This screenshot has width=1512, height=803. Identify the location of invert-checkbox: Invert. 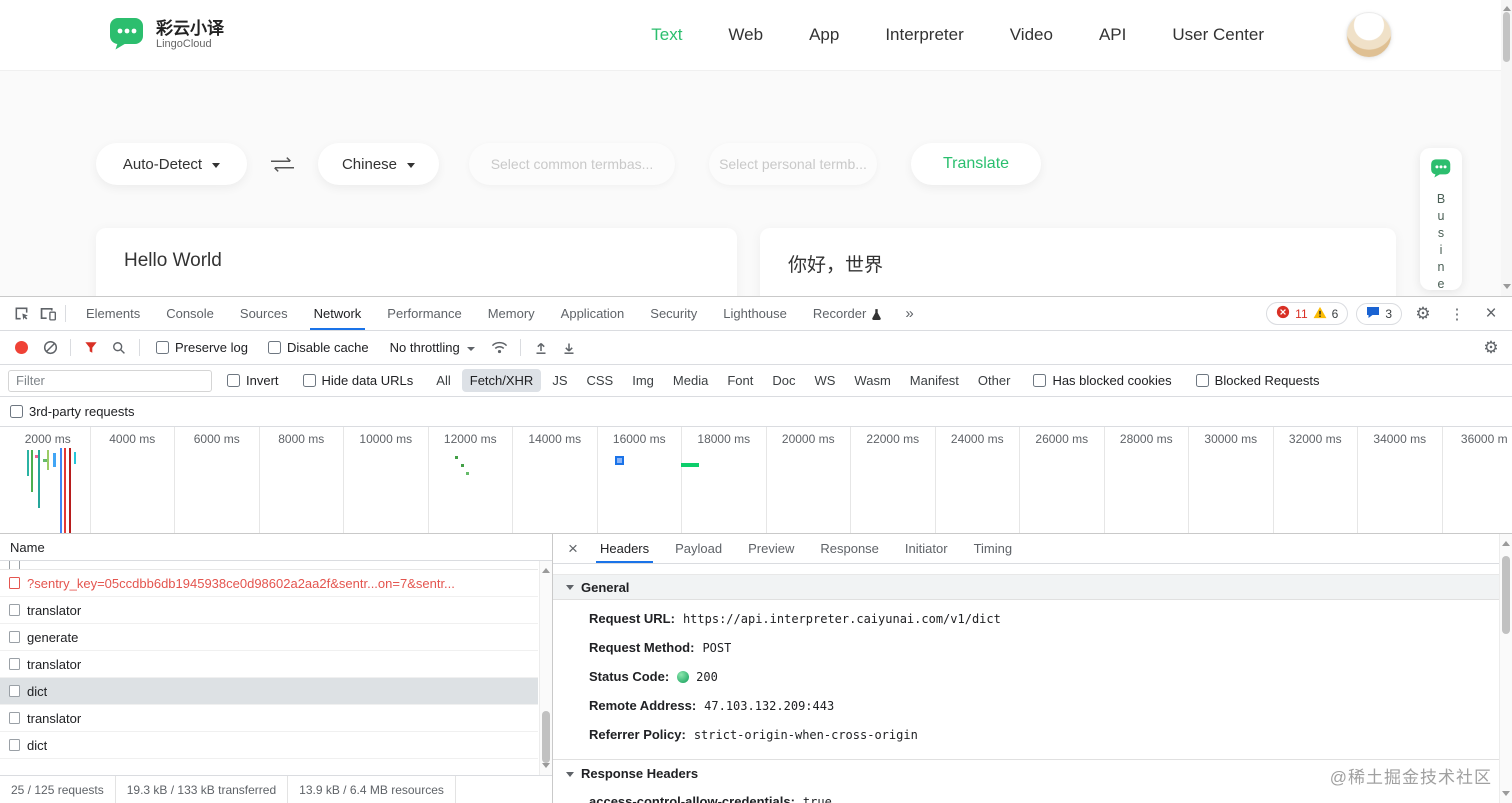
(253, 380).